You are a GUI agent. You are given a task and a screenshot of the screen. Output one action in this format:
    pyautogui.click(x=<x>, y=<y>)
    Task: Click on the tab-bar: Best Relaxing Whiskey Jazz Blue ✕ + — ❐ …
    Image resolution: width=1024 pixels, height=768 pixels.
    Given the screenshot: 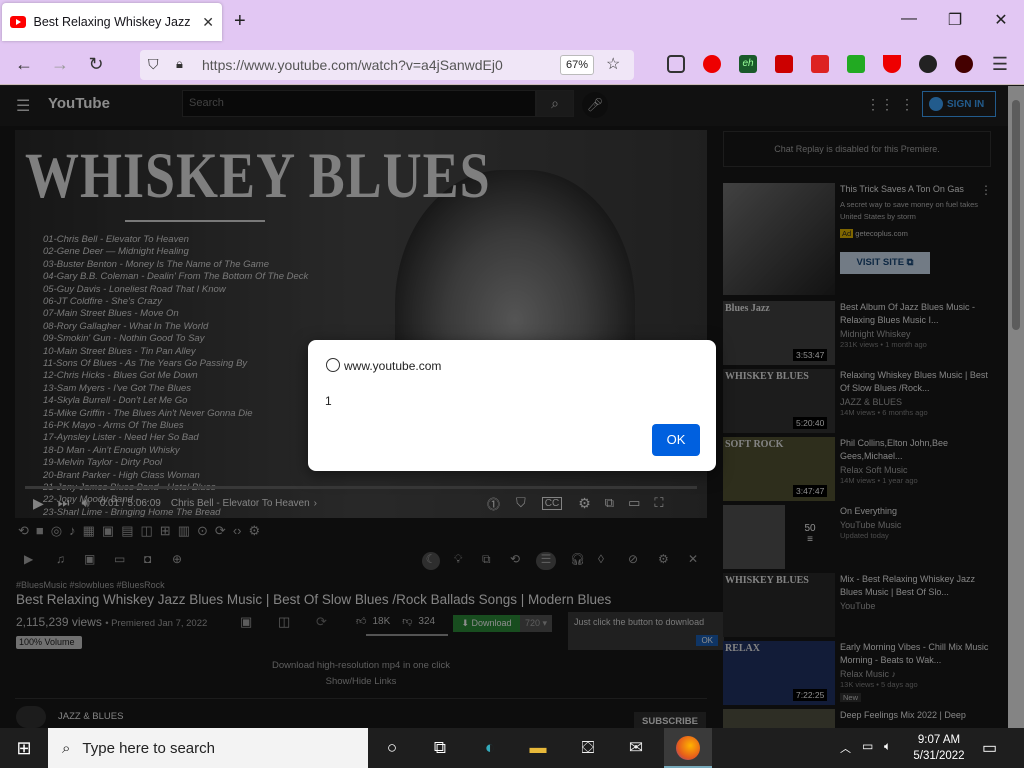 What is the action you would take?
    pyautogui.click(x=512, y=22)
    